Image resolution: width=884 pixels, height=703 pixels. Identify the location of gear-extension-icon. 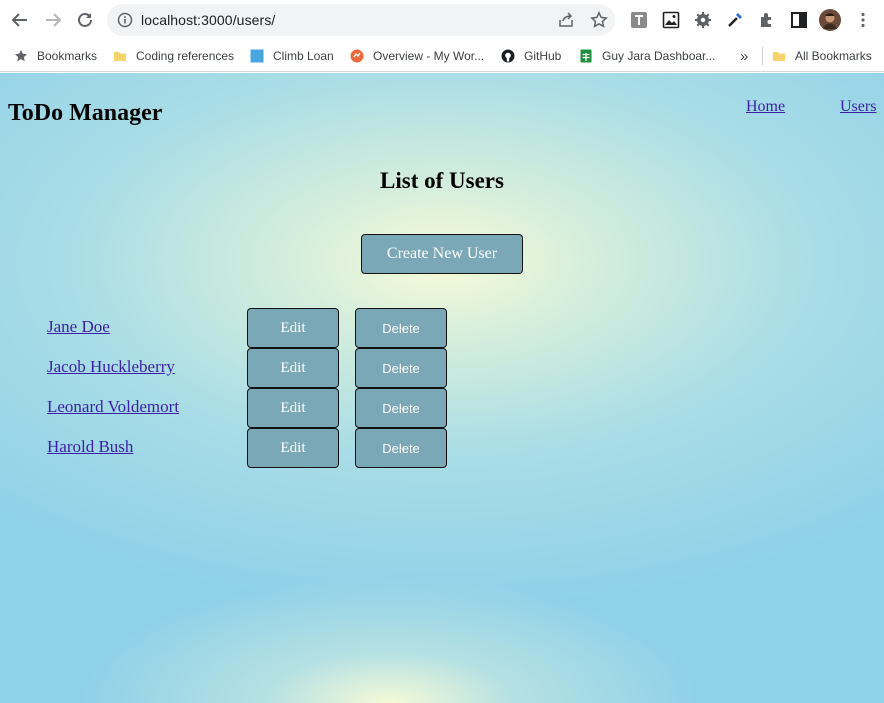
(703, 20).